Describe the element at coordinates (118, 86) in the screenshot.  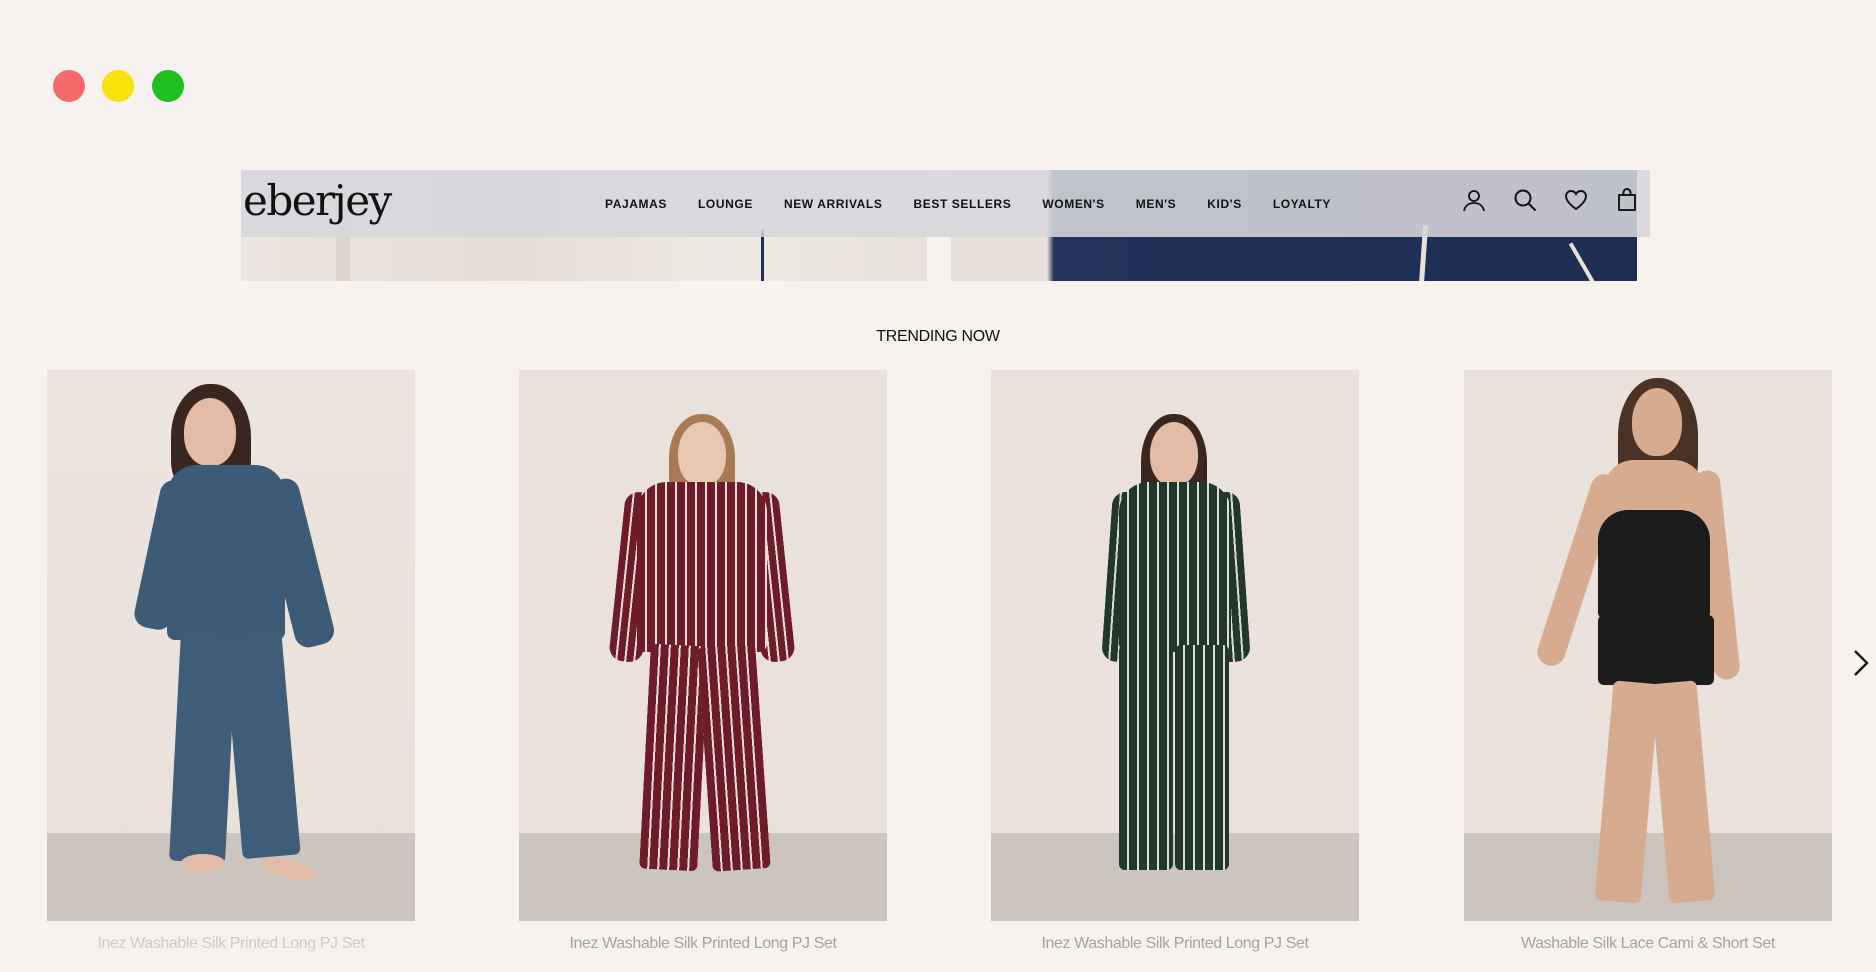
I see `minimize-window-button` at that location.